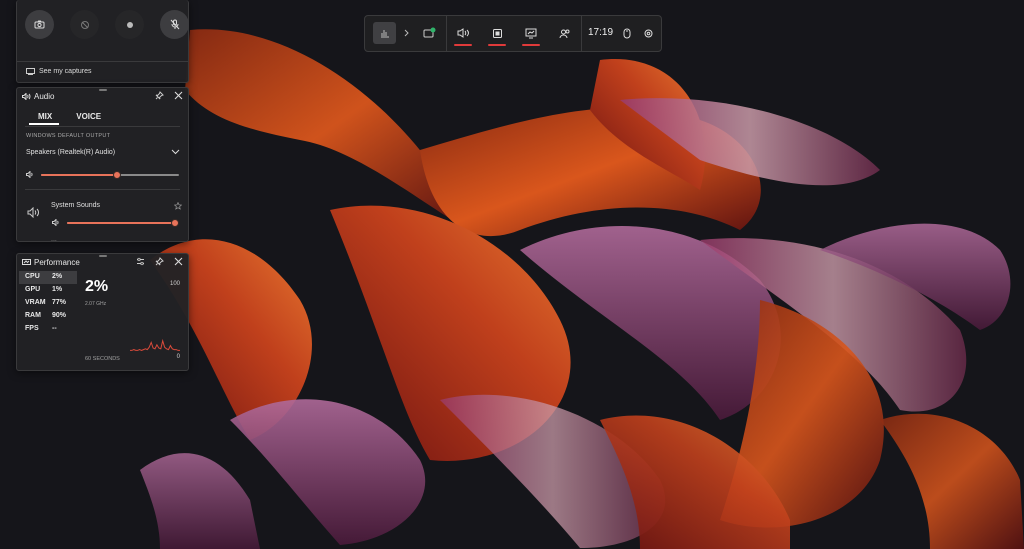 This screenshot has height=549, width=1024. I want to click on camera-icon, so click(39, 24).